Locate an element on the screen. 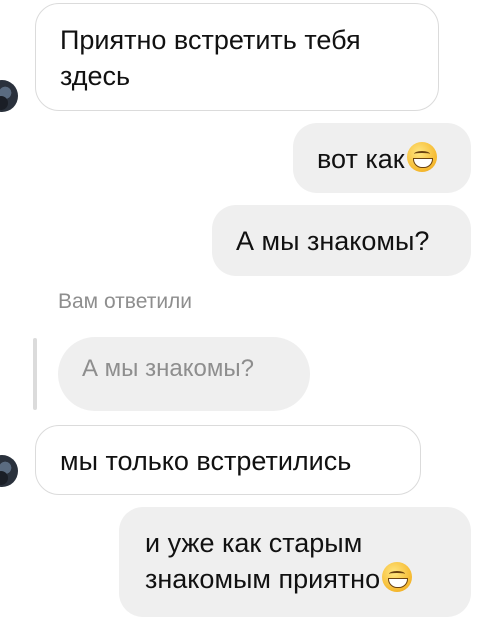 The width and height of the screenshot is (500, 629). message-text: Приятно встретить тебя is located at coordinates (210, 40).